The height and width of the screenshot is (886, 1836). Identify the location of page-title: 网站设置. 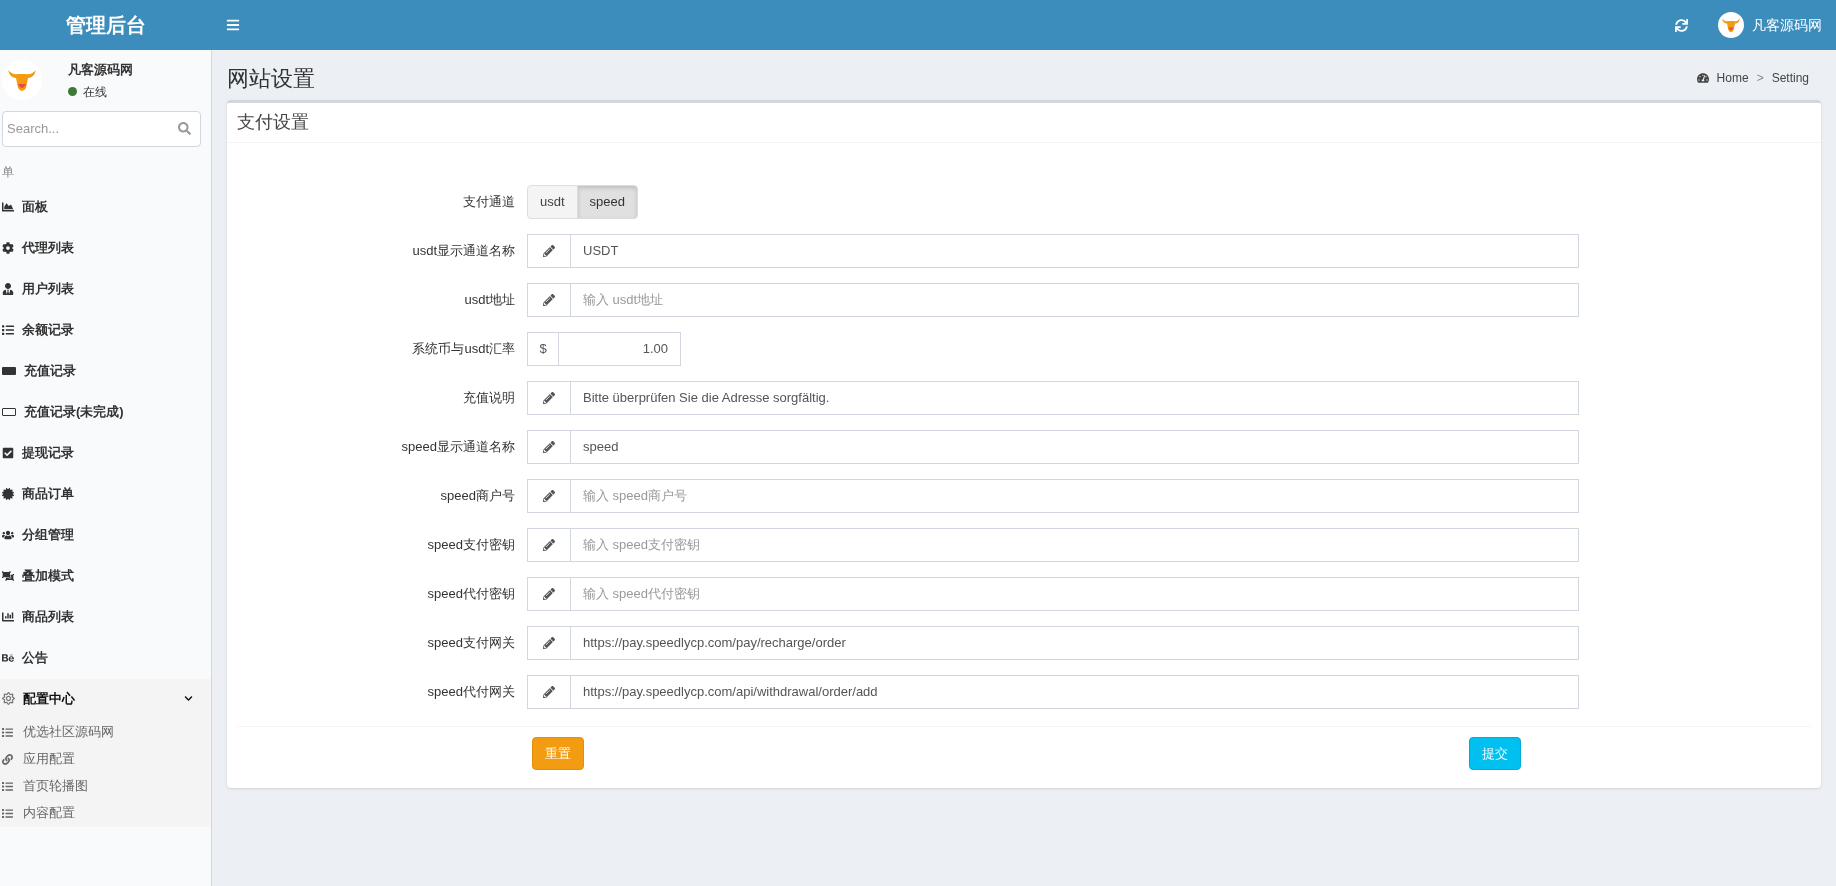
(271, 78).